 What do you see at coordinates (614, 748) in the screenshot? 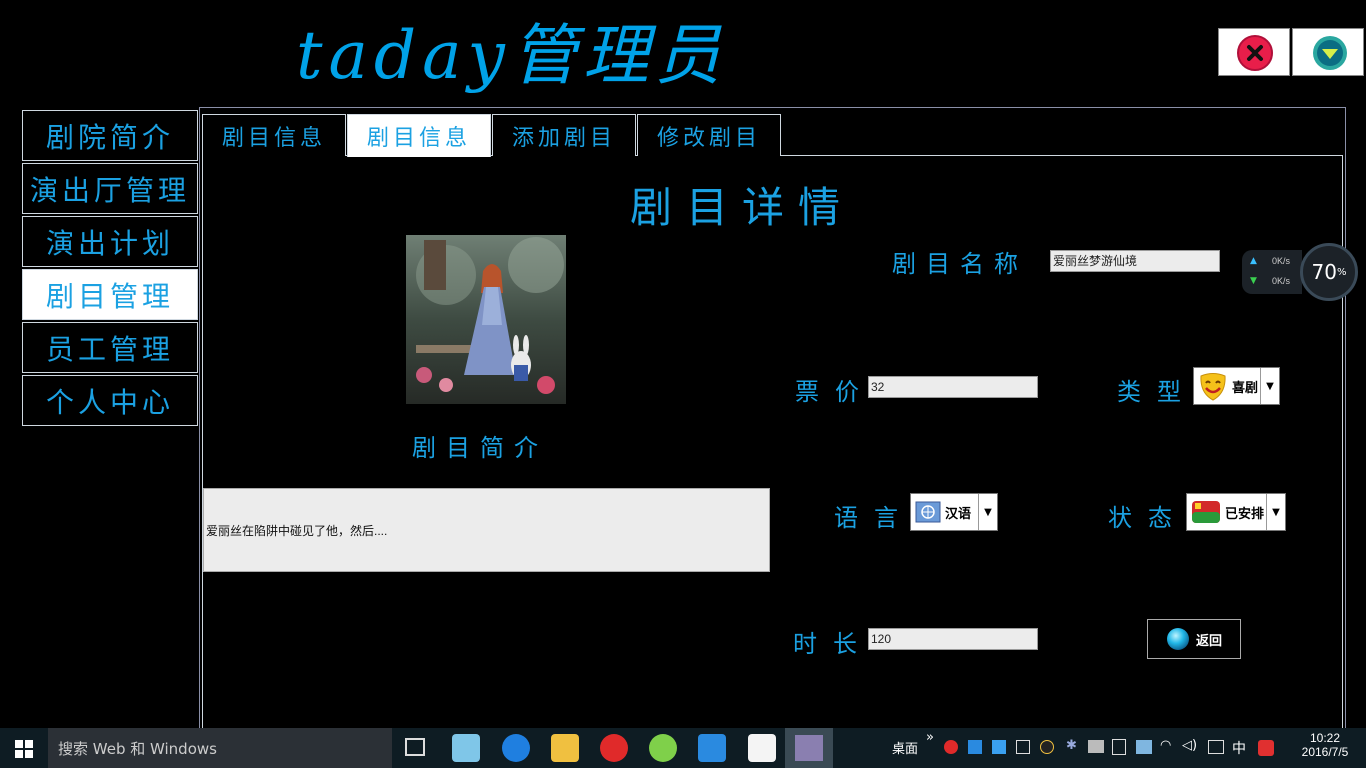
I see `music-app-icon` at bounding box center [614, 748].